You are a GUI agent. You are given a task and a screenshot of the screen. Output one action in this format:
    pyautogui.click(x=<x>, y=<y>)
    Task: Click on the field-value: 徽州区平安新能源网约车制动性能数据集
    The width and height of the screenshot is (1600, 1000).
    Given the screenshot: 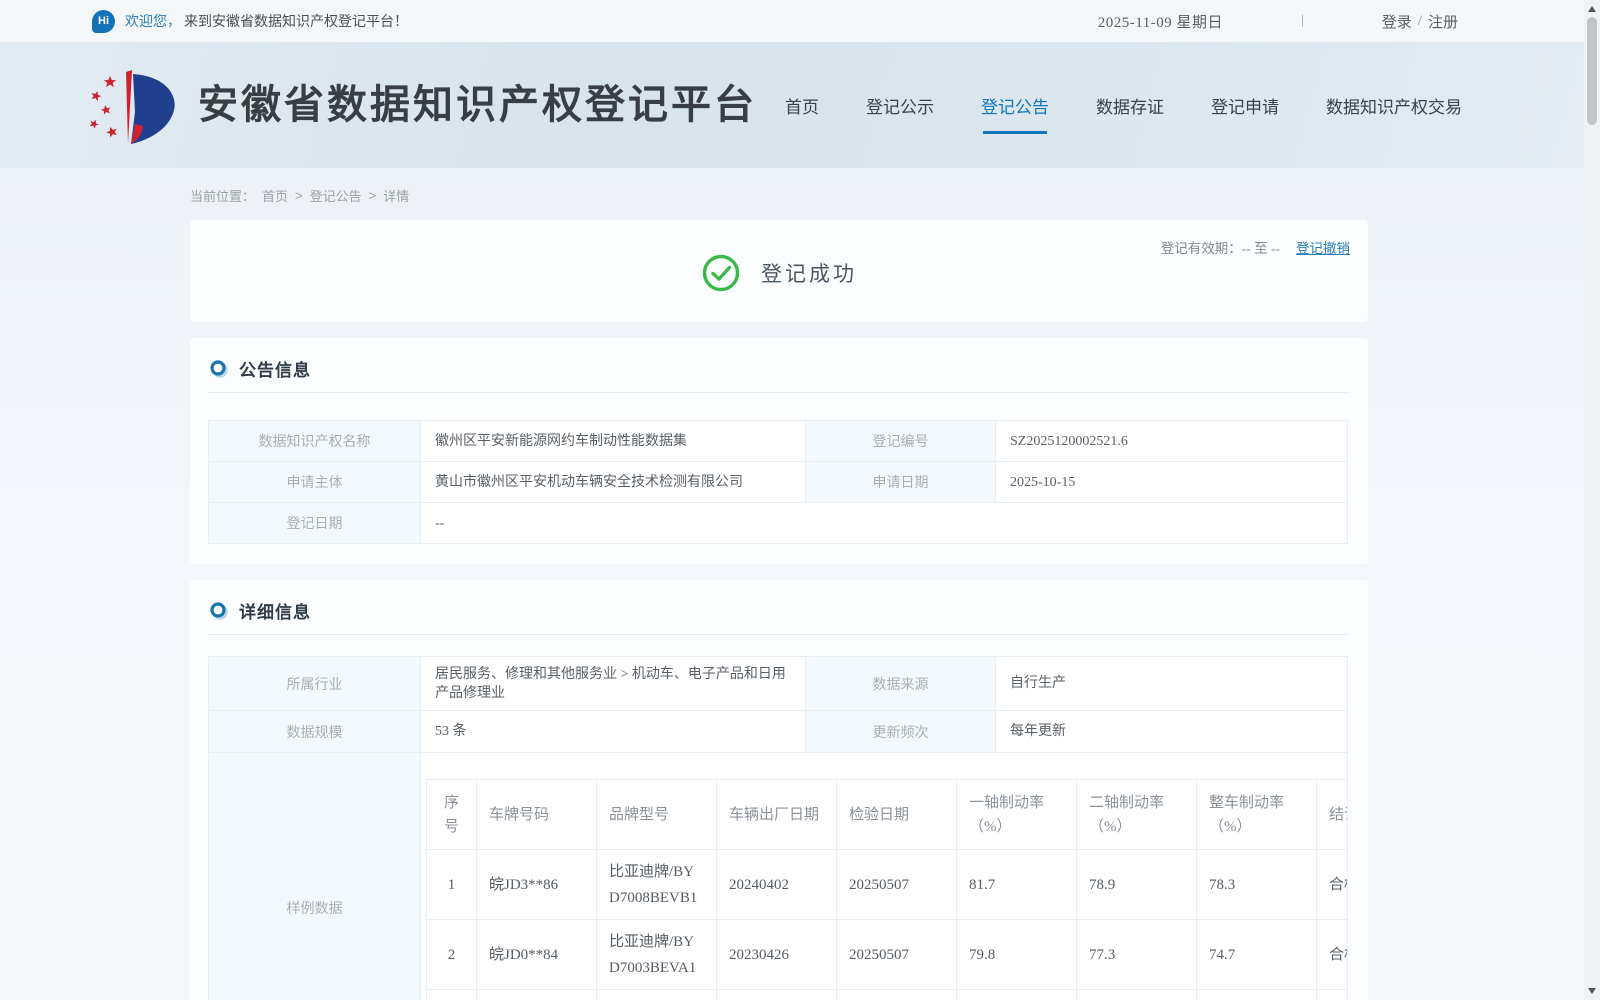 What is the action you would take?
    pyautogui.click(x=613, y=441)
    